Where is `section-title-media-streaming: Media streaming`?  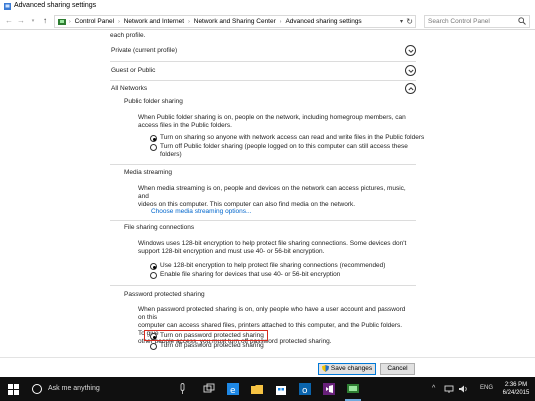 section-title-media-streaming: Media streaming is located at coordinates (148, 172).